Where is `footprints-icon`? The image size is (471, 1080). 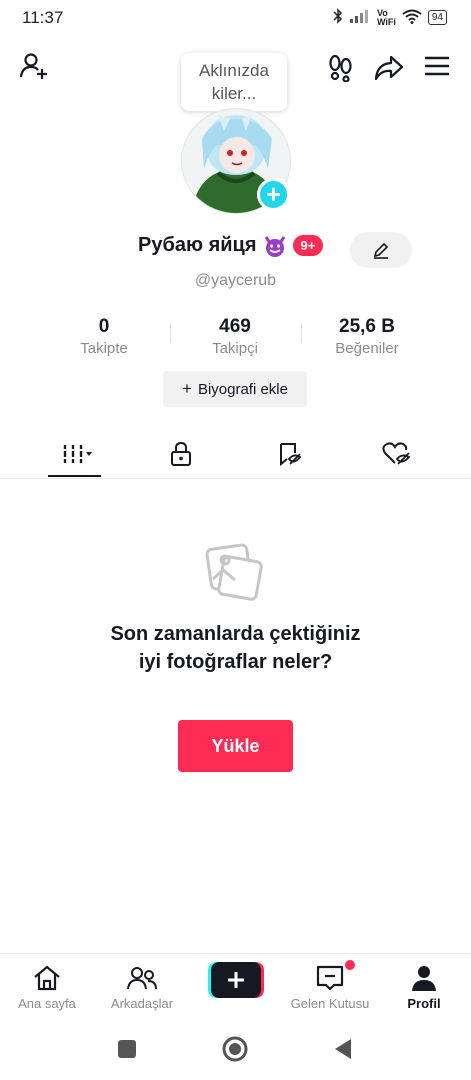 footprints-icon is located at coordinates (340, 68).